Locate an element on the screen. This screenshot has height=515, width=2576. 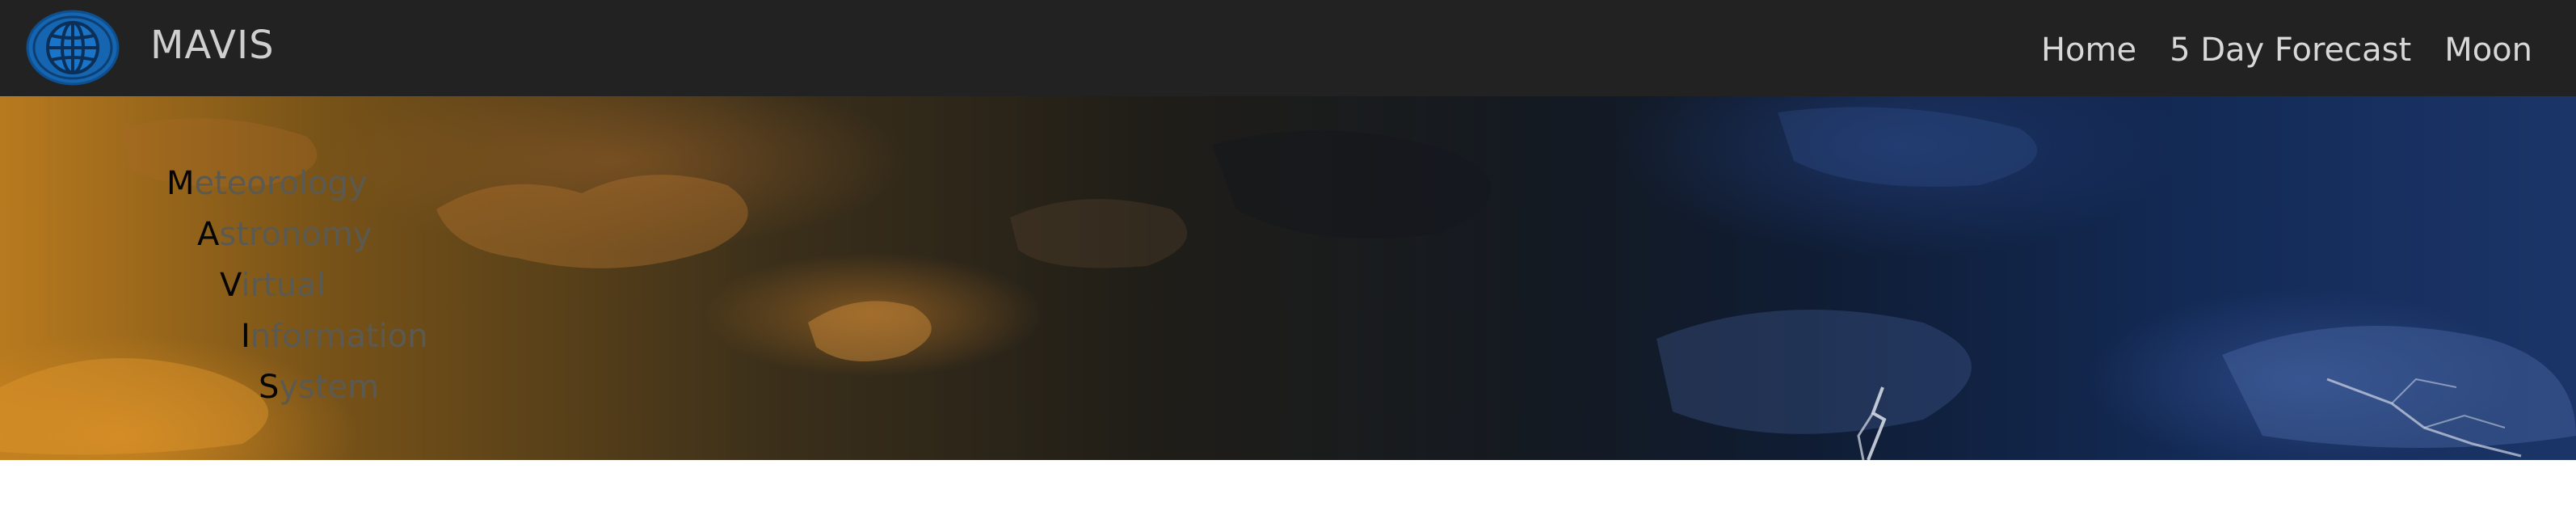
brand-name: MAVIS is located at coordinates (212, 45).